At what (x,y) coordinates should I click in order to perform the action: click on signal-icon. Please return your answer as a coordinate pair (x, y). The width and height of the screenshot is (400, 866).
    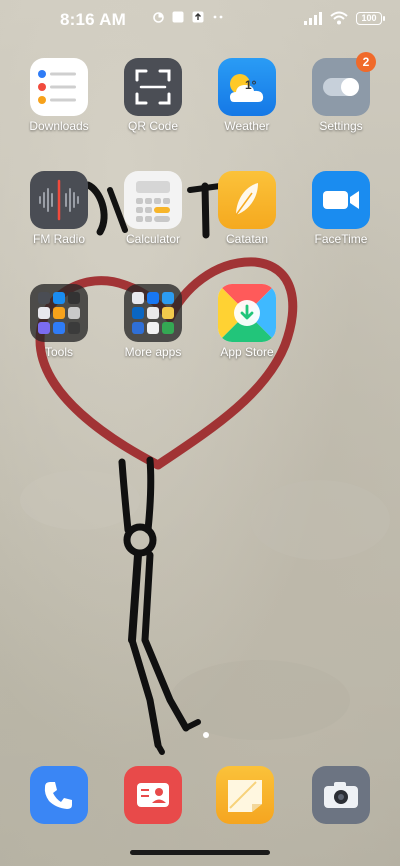
    Looking at the image, I should click on (313, 18).